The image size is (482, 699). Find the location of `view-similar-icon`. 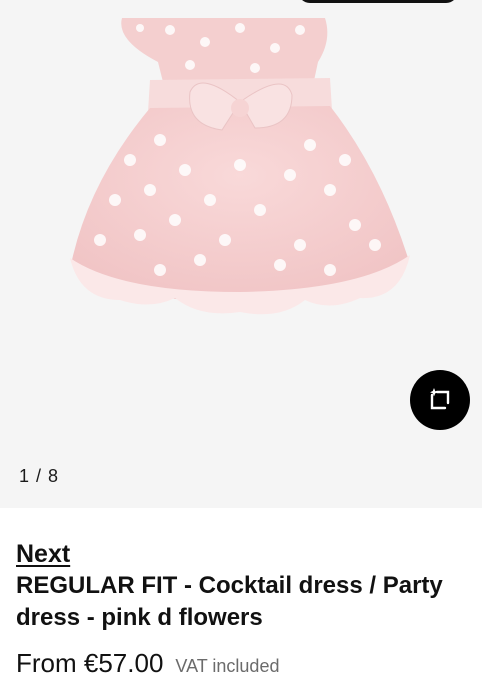

view-similar-icon is located at coordinates (440, 399).